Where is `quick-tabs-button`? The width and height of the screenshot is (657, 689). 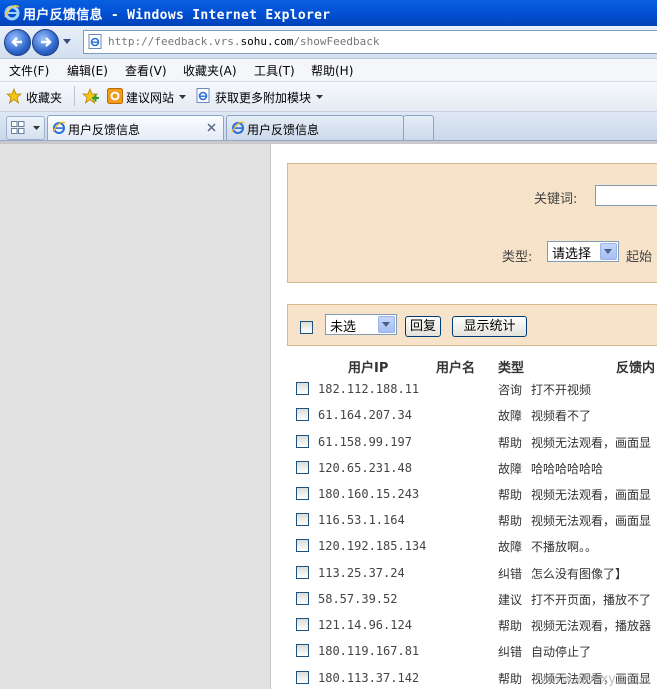
quick-tabs-button is located at coordinates (25, 128).